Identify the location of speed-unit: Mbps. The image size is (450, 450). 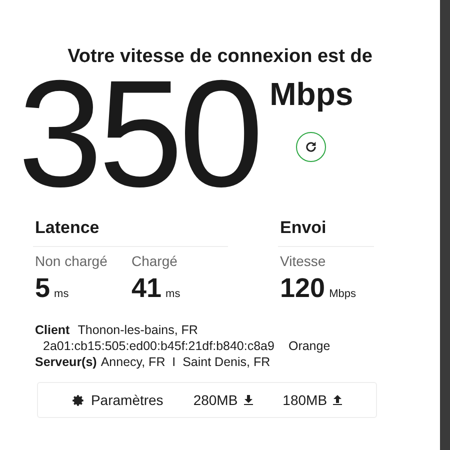
(312, 94).